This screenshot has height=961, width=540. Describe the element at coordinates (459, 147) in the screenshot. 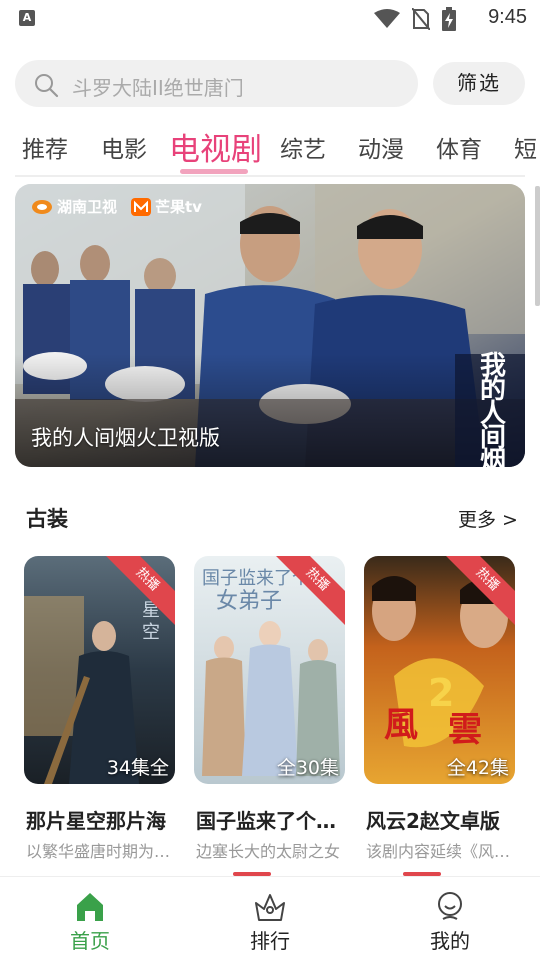

I see `tab-sports: 体育` at that location.